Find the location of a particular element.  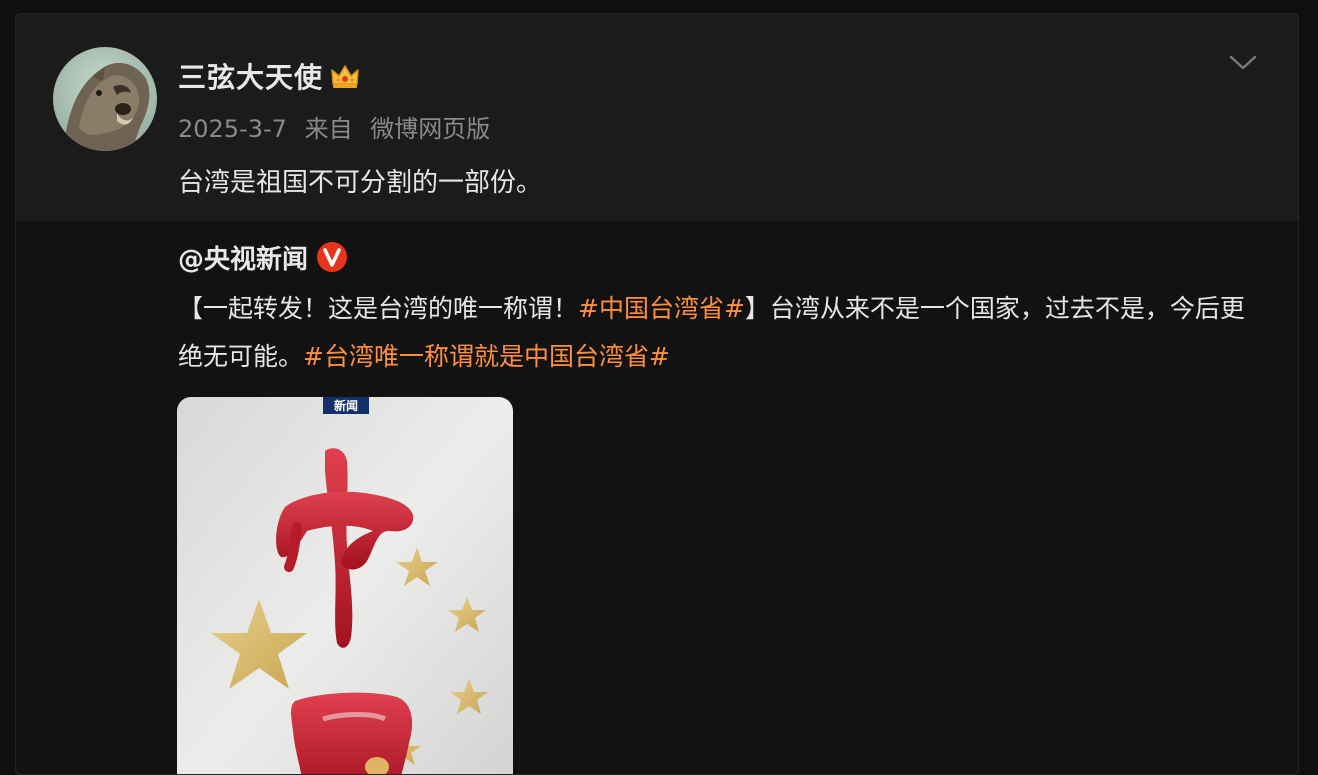

post-text: 台湾是祖国不可分割的一部份。 is located at coordinates (360, 183).